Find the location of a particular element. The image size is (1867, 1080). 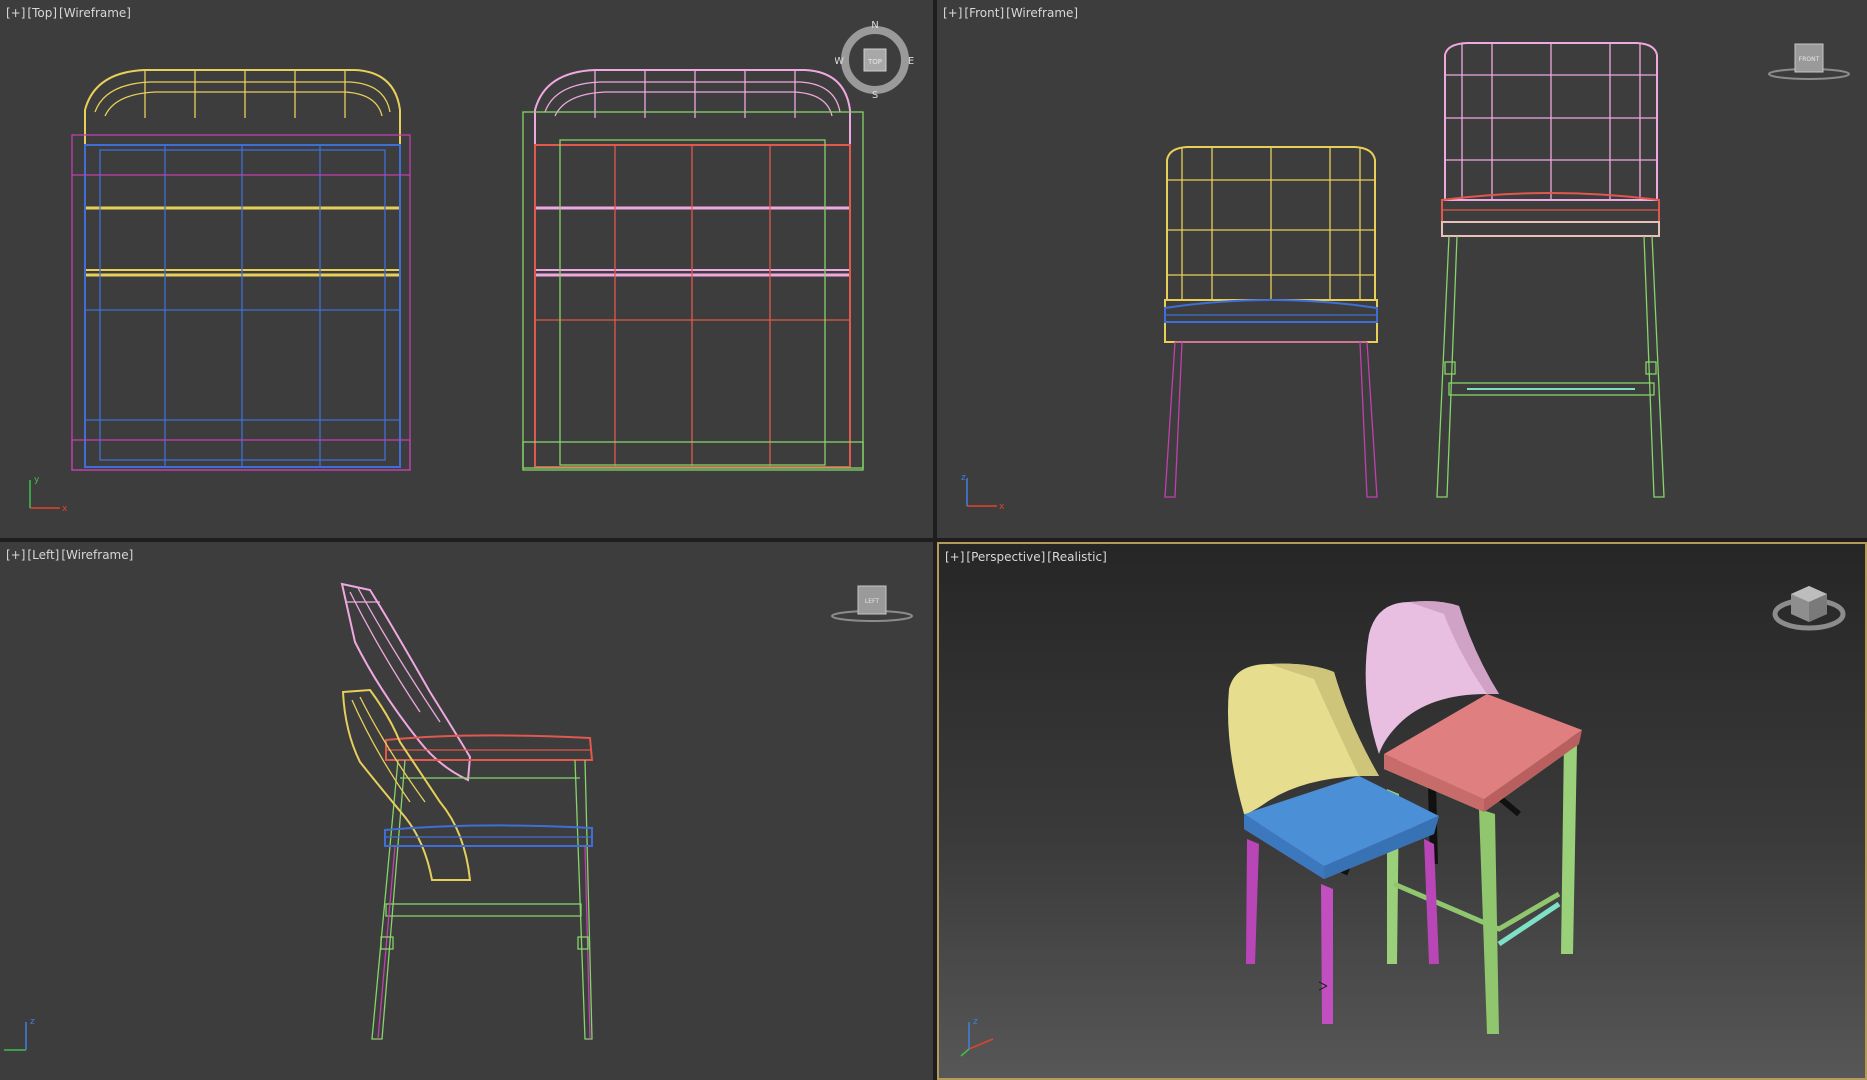

viewcube-face-label: LEFT is located at coordinates (872, 601).